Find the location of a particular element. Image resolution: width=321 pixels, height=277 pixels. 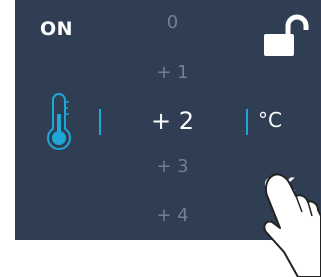

picker-option: + 3 is located at coordinates (172, 166).